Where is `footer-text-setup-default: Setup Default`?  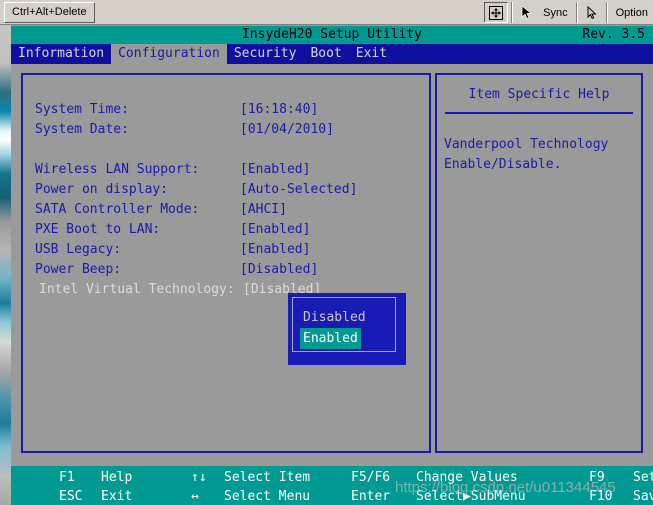
footer-text-setup-default: Setup Default is located at coordinates (643, 477).